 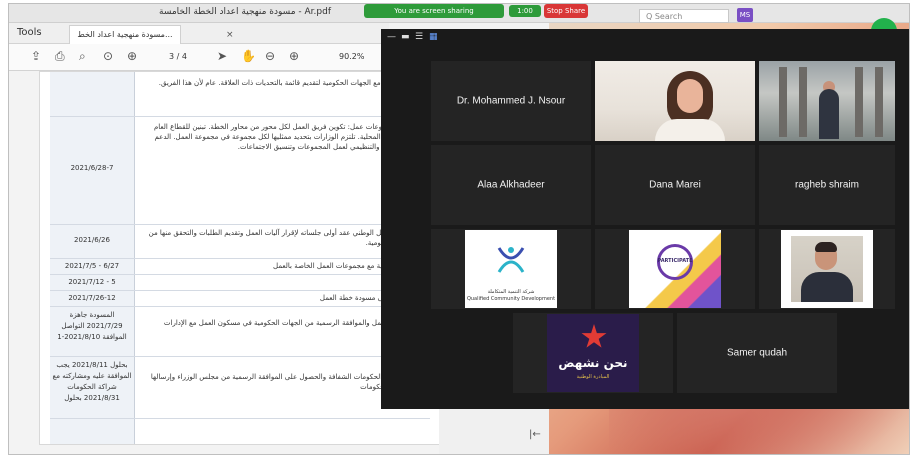 I want to click on participant-photo-tile, so click(x=827, y=269).